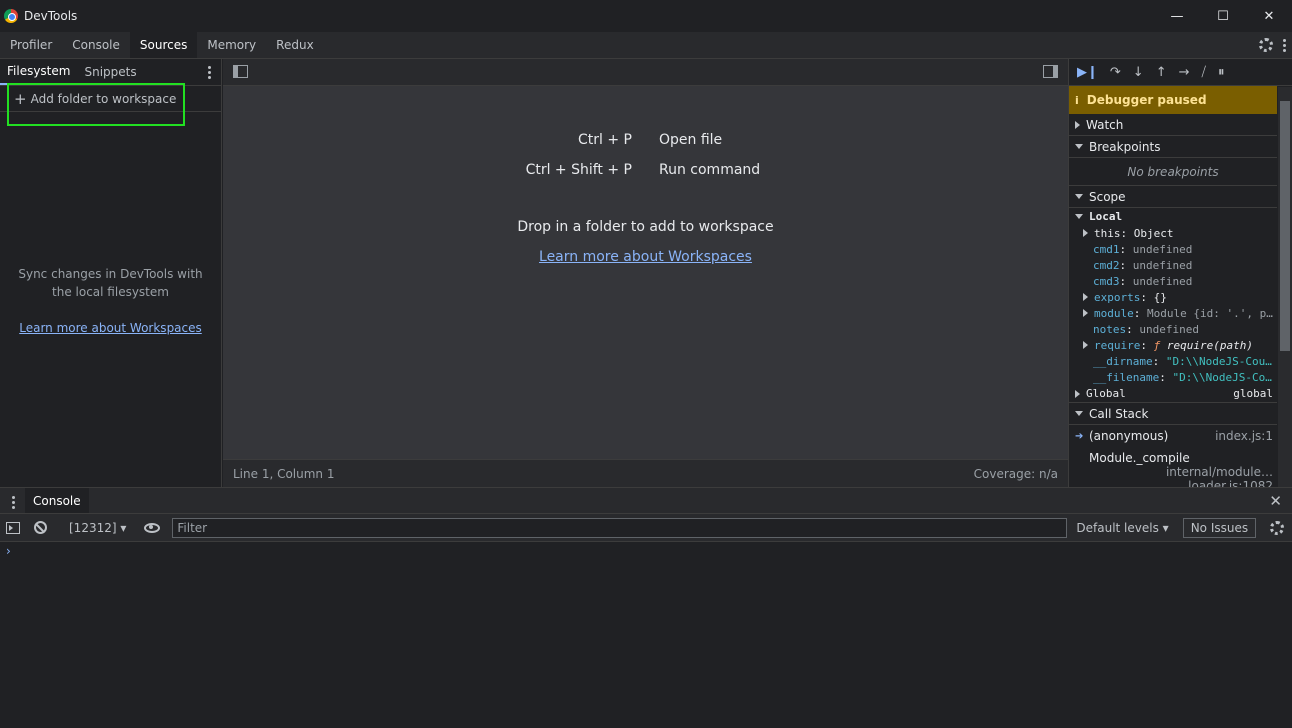 Image resolution: width=1292 pixels, height=728 pixels. Describe the element at coordinates (645, 257) in the screenshot. I see `editor-learn-more-link: Learn more about Workspaces` at that location.